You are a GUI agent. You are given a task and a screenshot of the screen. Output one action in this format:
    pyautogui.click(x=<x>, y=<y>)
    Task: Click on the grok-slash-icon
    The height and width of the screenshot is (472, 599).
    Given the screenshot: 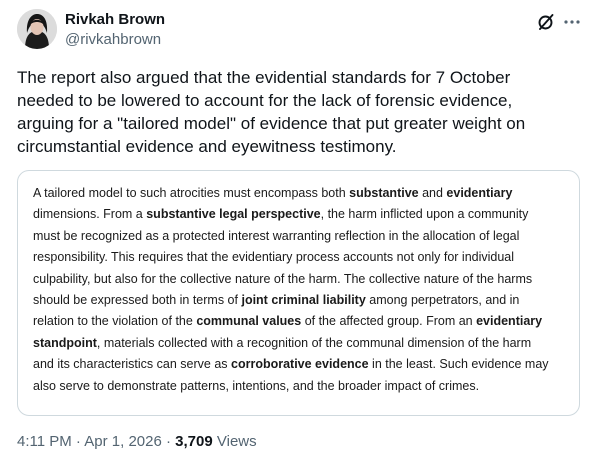 What is the action you would take?
    pyautogui.click(x=546, y=22)
    